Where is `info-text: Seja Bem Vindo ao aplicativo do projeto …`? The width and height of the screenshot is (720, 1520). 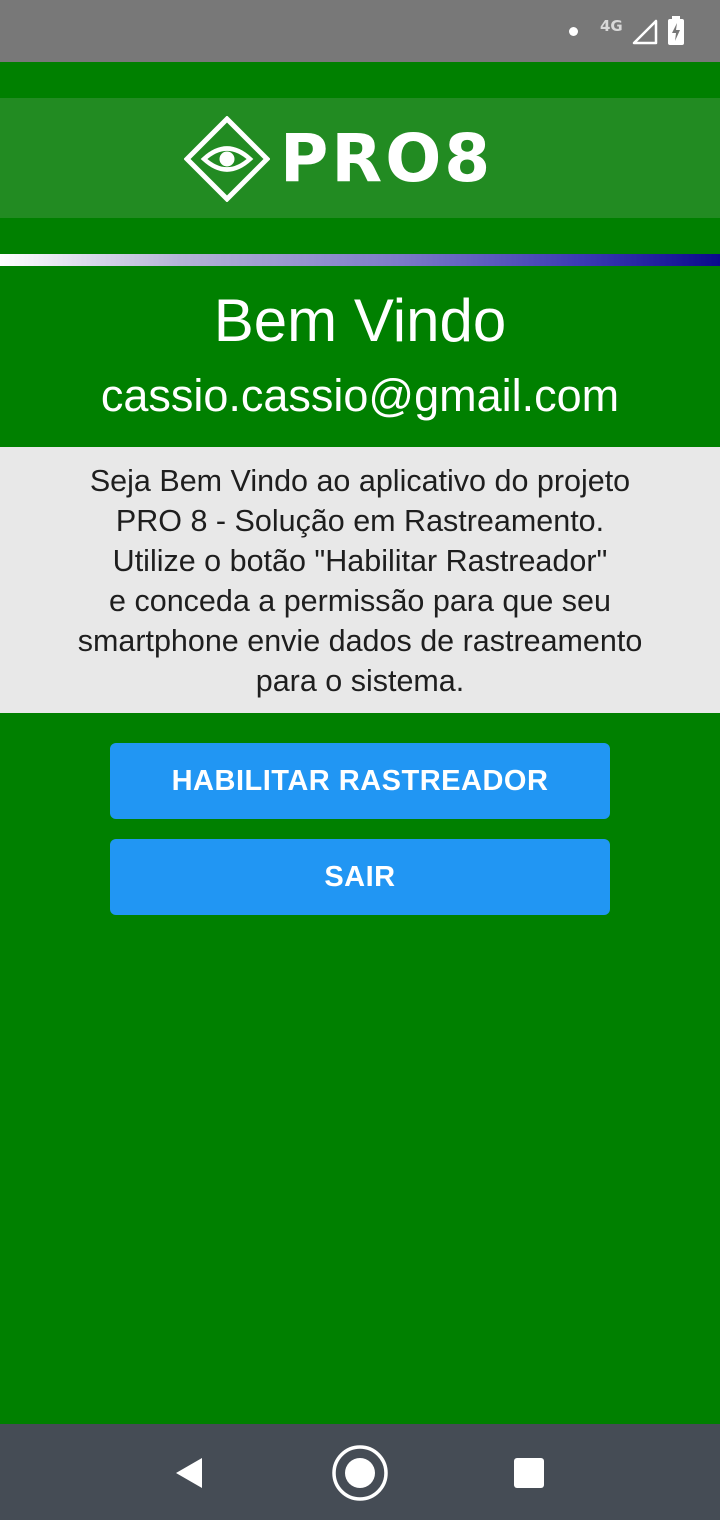 info-text: Seja Bem Vindo ao aplicativo do projeto … is located at coordinates (360, 581).